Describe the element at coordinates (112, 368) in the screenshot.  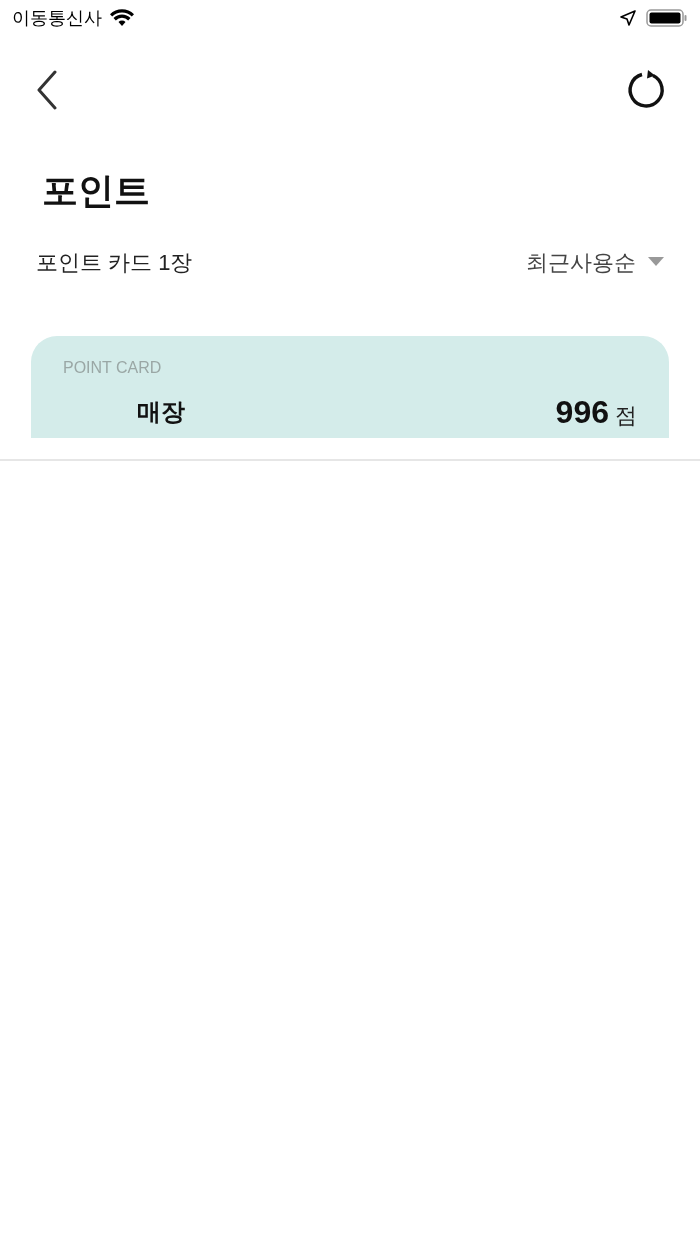
I see `card-type-label: POINT CARD` at that location.